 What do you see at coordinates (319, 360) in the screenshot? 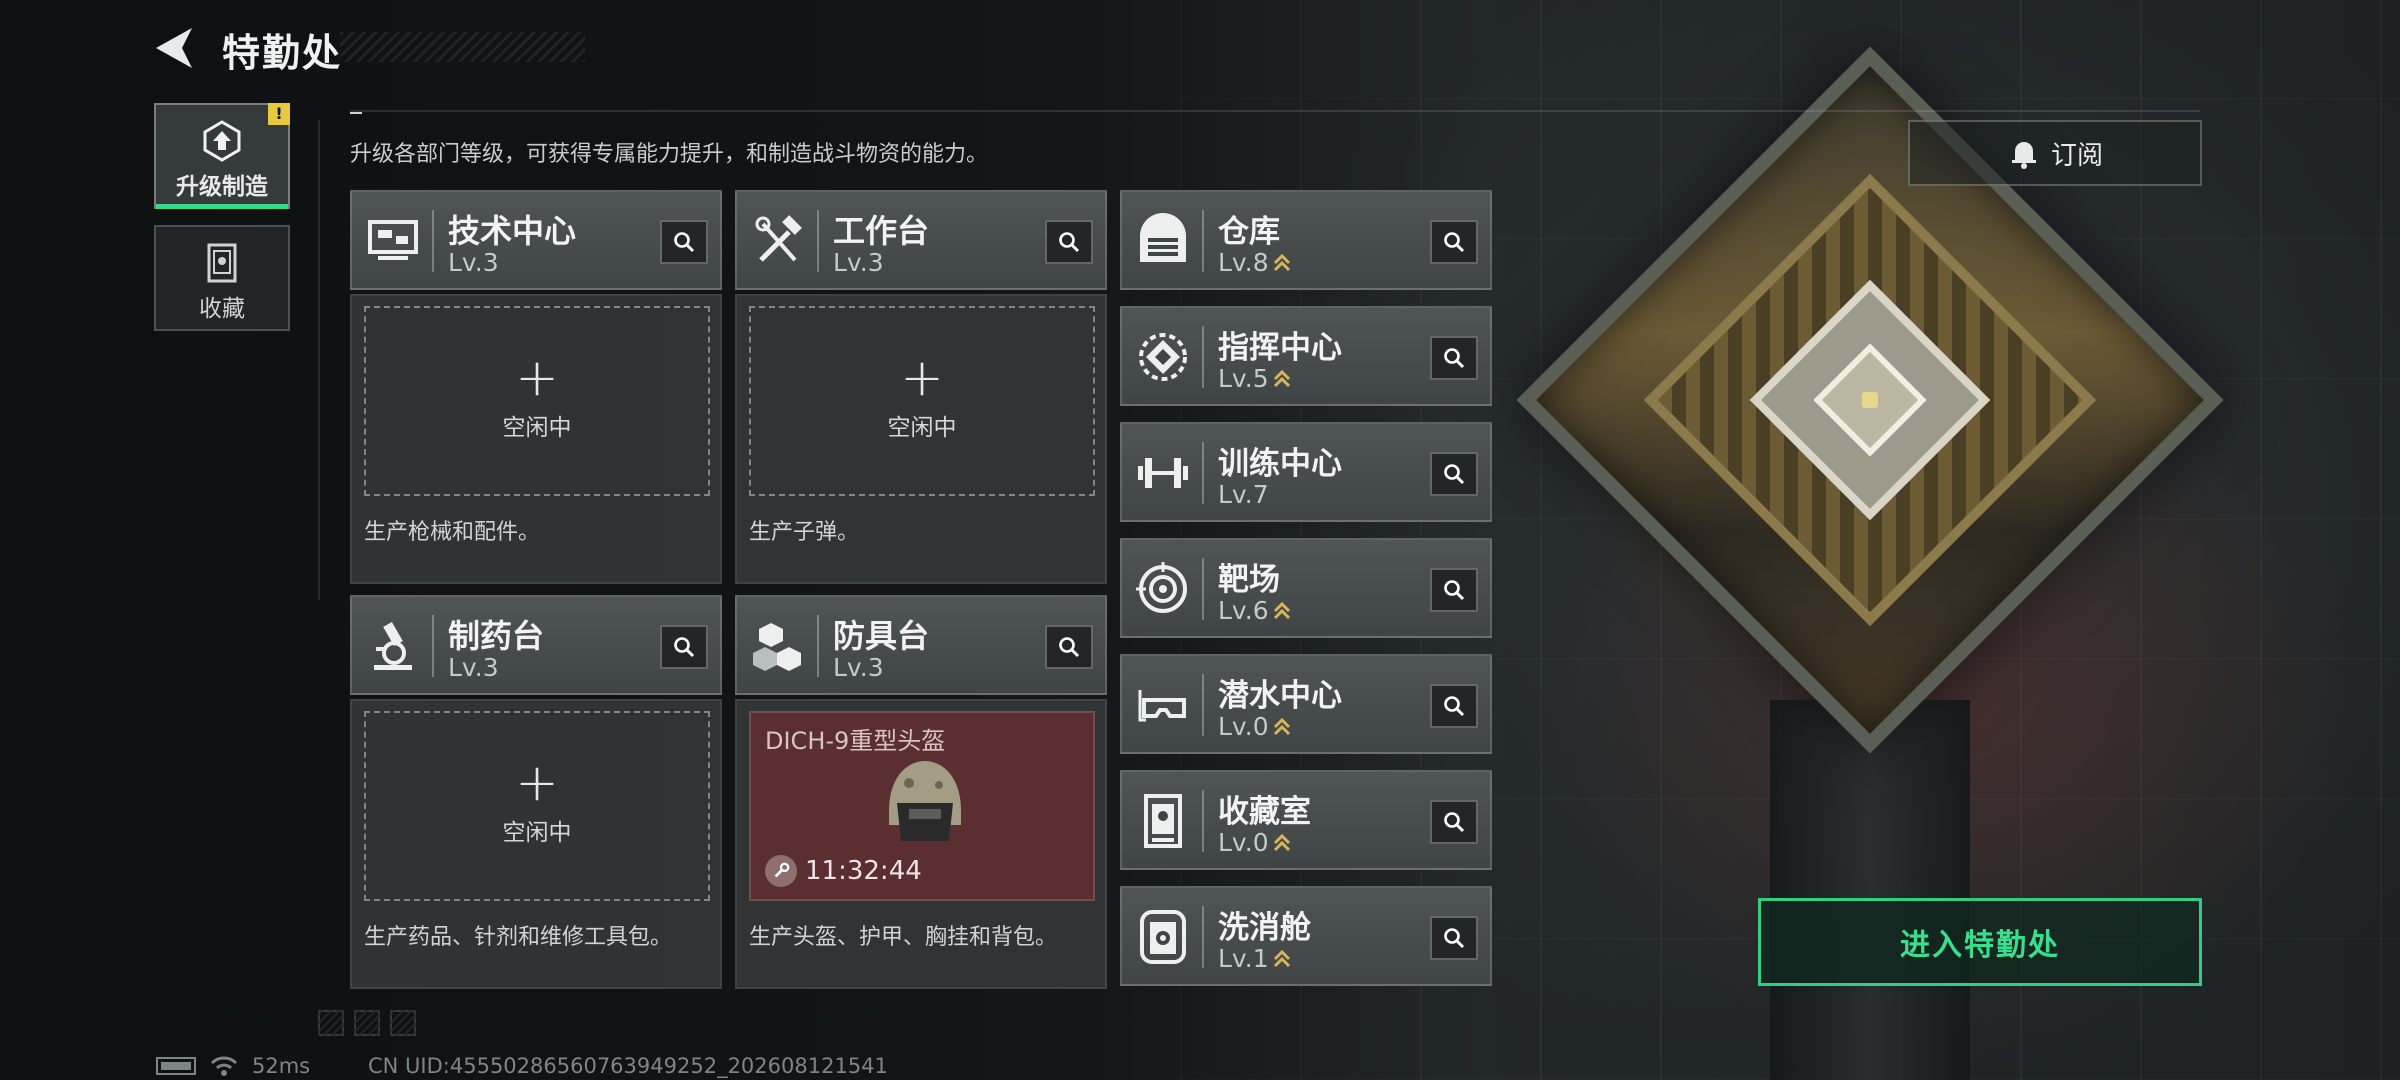
I see `divider-vertical` at bounding box center [319, 360].